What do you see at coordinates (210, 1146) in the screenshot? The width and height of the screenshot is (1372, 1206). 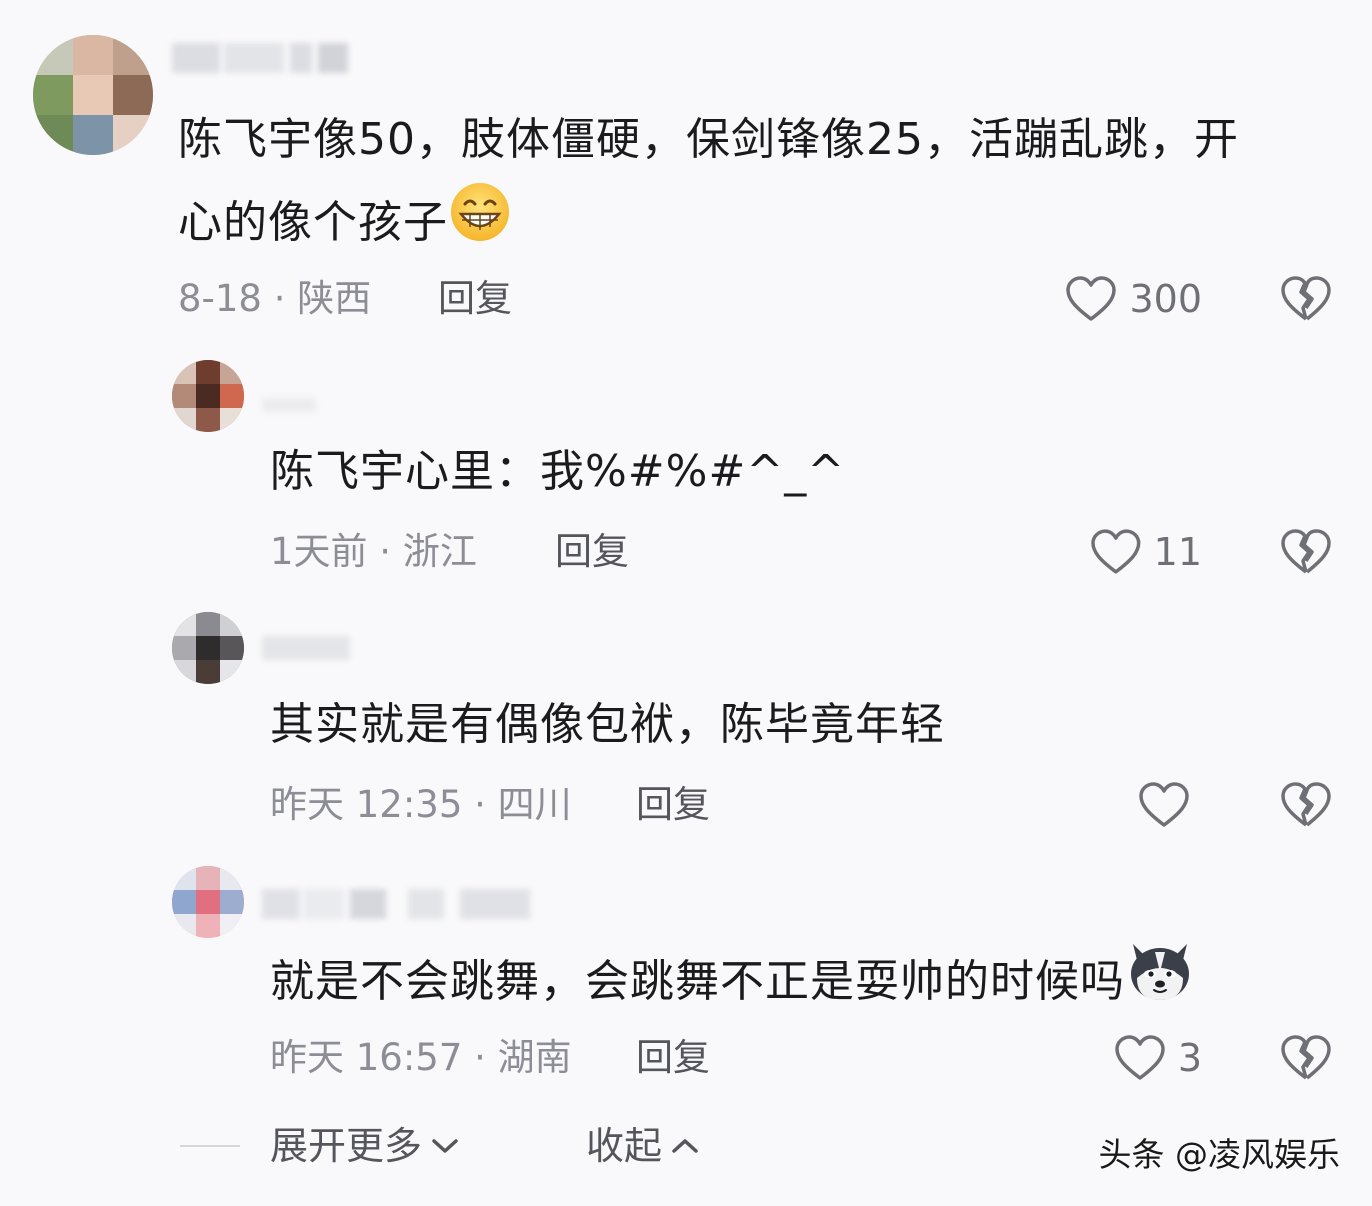 I see `divider` at bounding box center [210, 1146].